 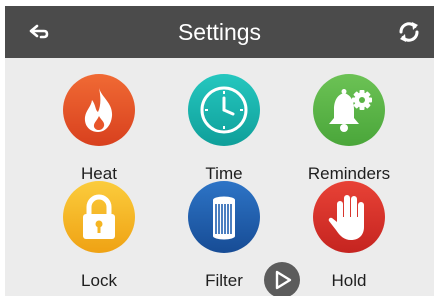 I want to click on lock-button, so click(x=99, y=217).